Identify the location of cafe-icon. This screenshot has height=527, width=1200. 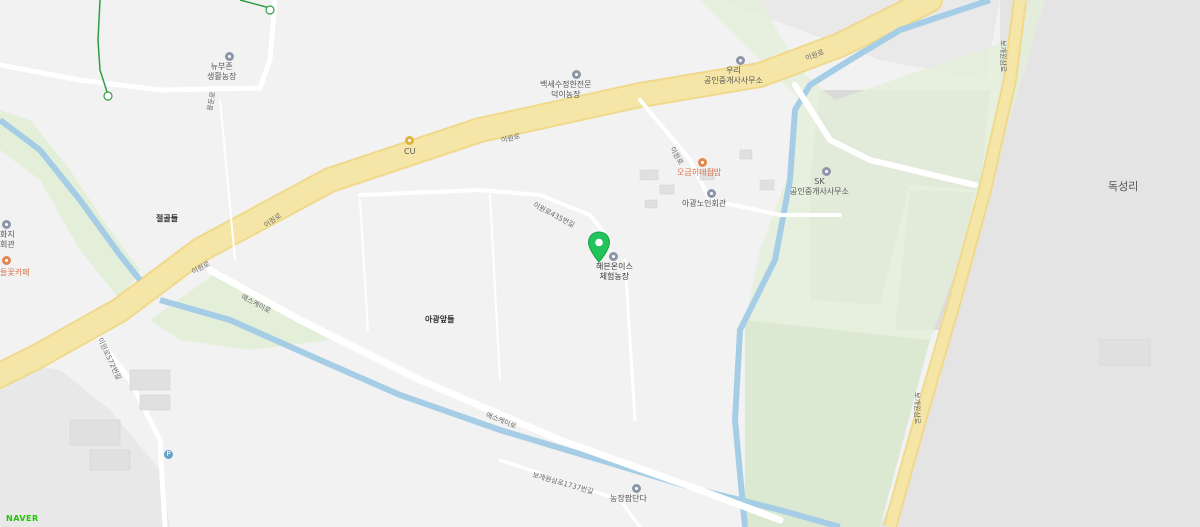
(6, 260).